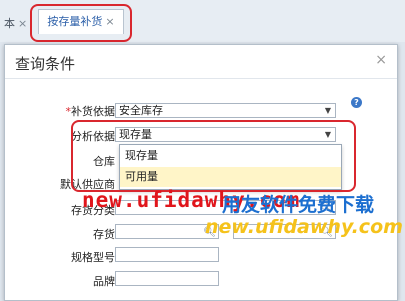 This screenshot has width=405, height=301. I want to click on tab-highlight-annotation, so click(81, 23).